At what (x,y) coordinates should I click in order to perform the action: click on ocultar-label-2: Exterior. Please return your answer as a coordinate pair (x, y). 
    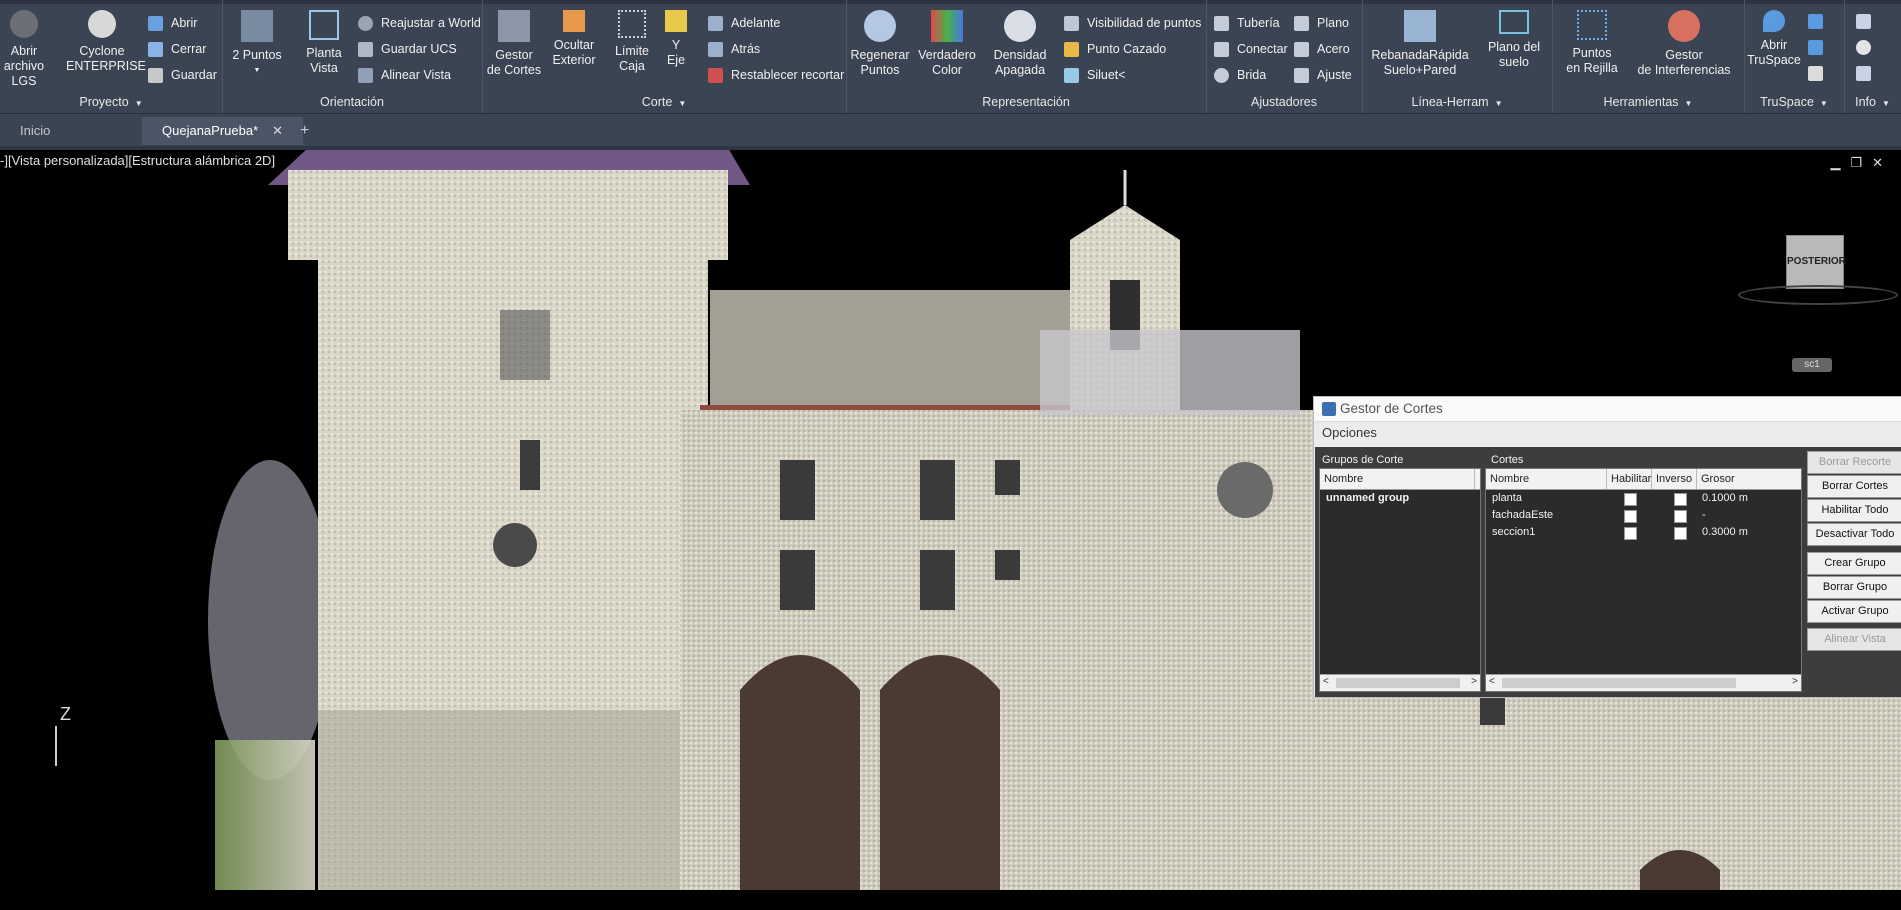
    Looking at the image, I should click on (574, 60).